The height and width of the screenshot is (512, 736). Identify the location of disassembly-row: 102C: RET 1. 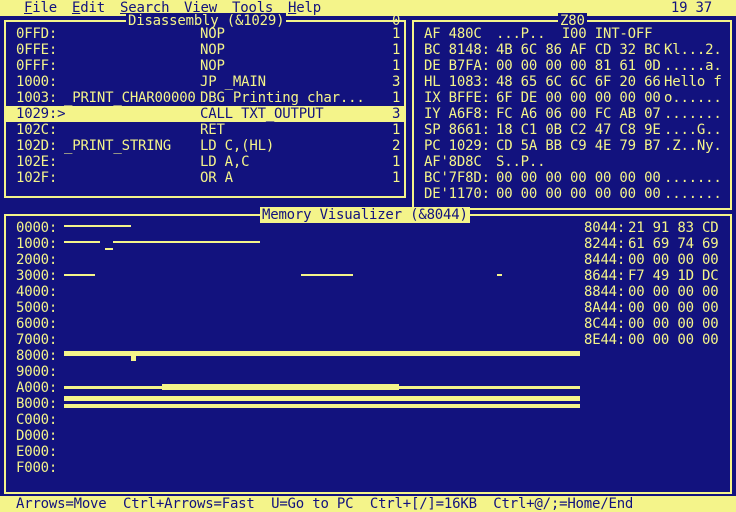
(205, 130).